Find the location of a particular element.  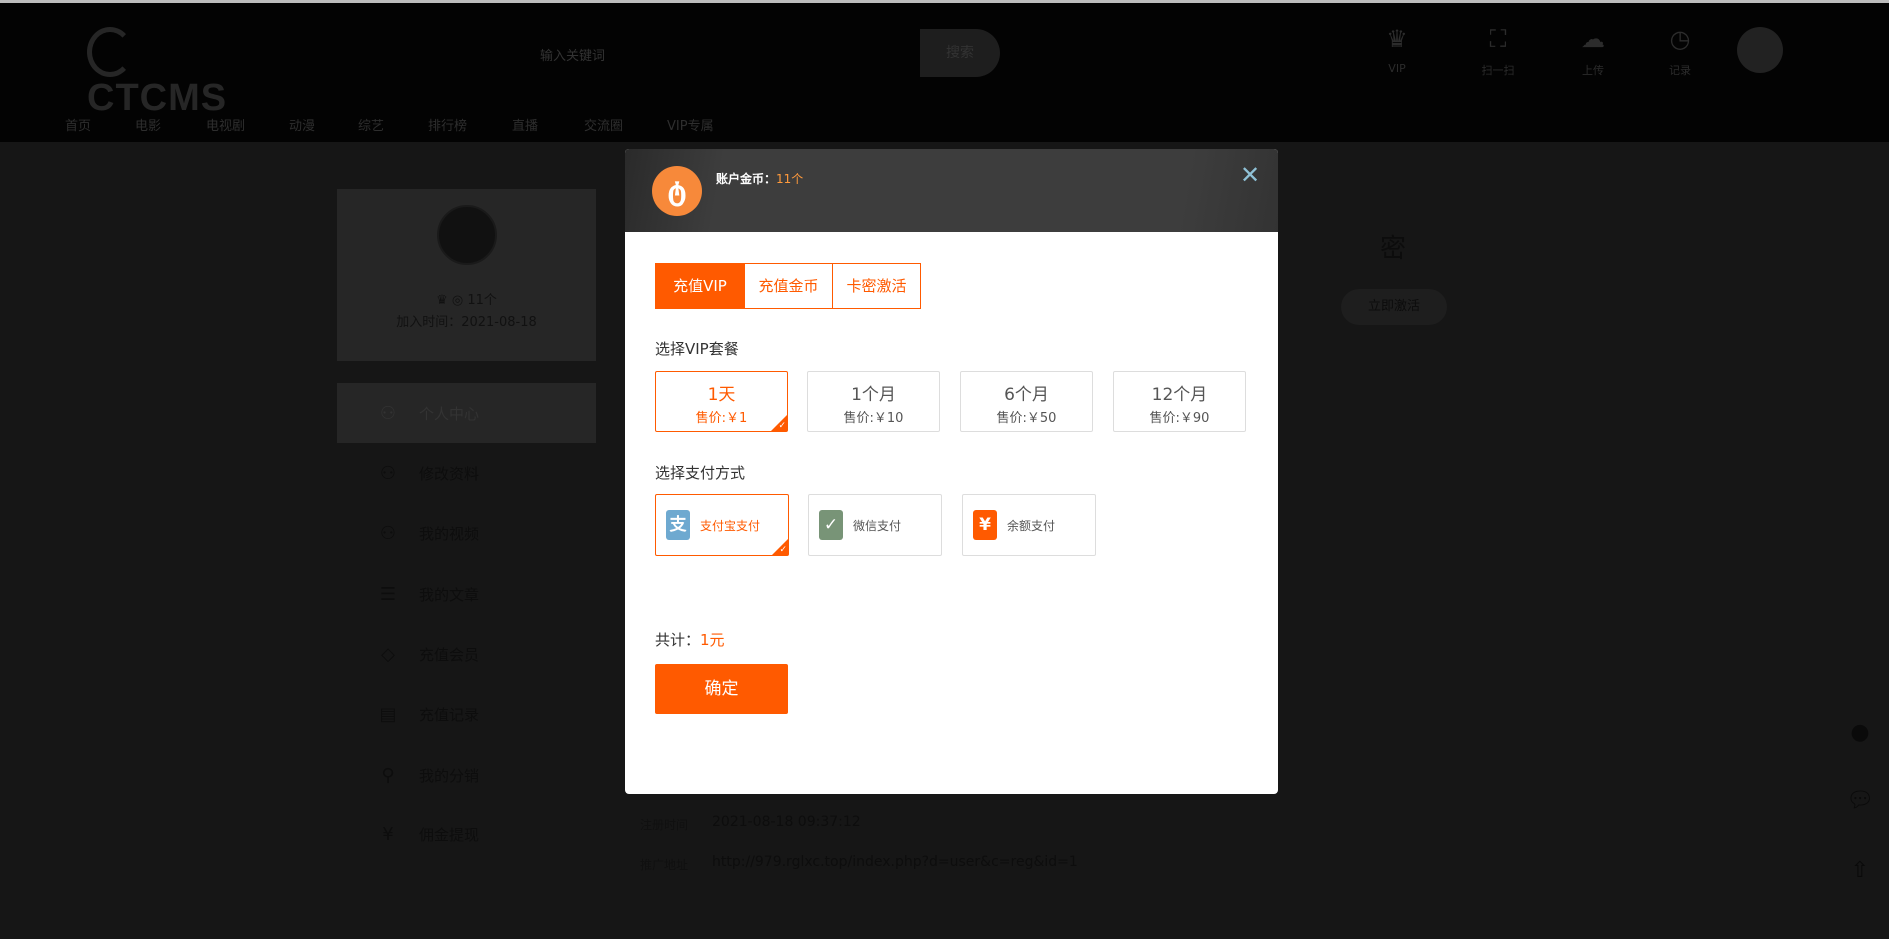

search-button: 搜索 is located at coordinates (960, 53).